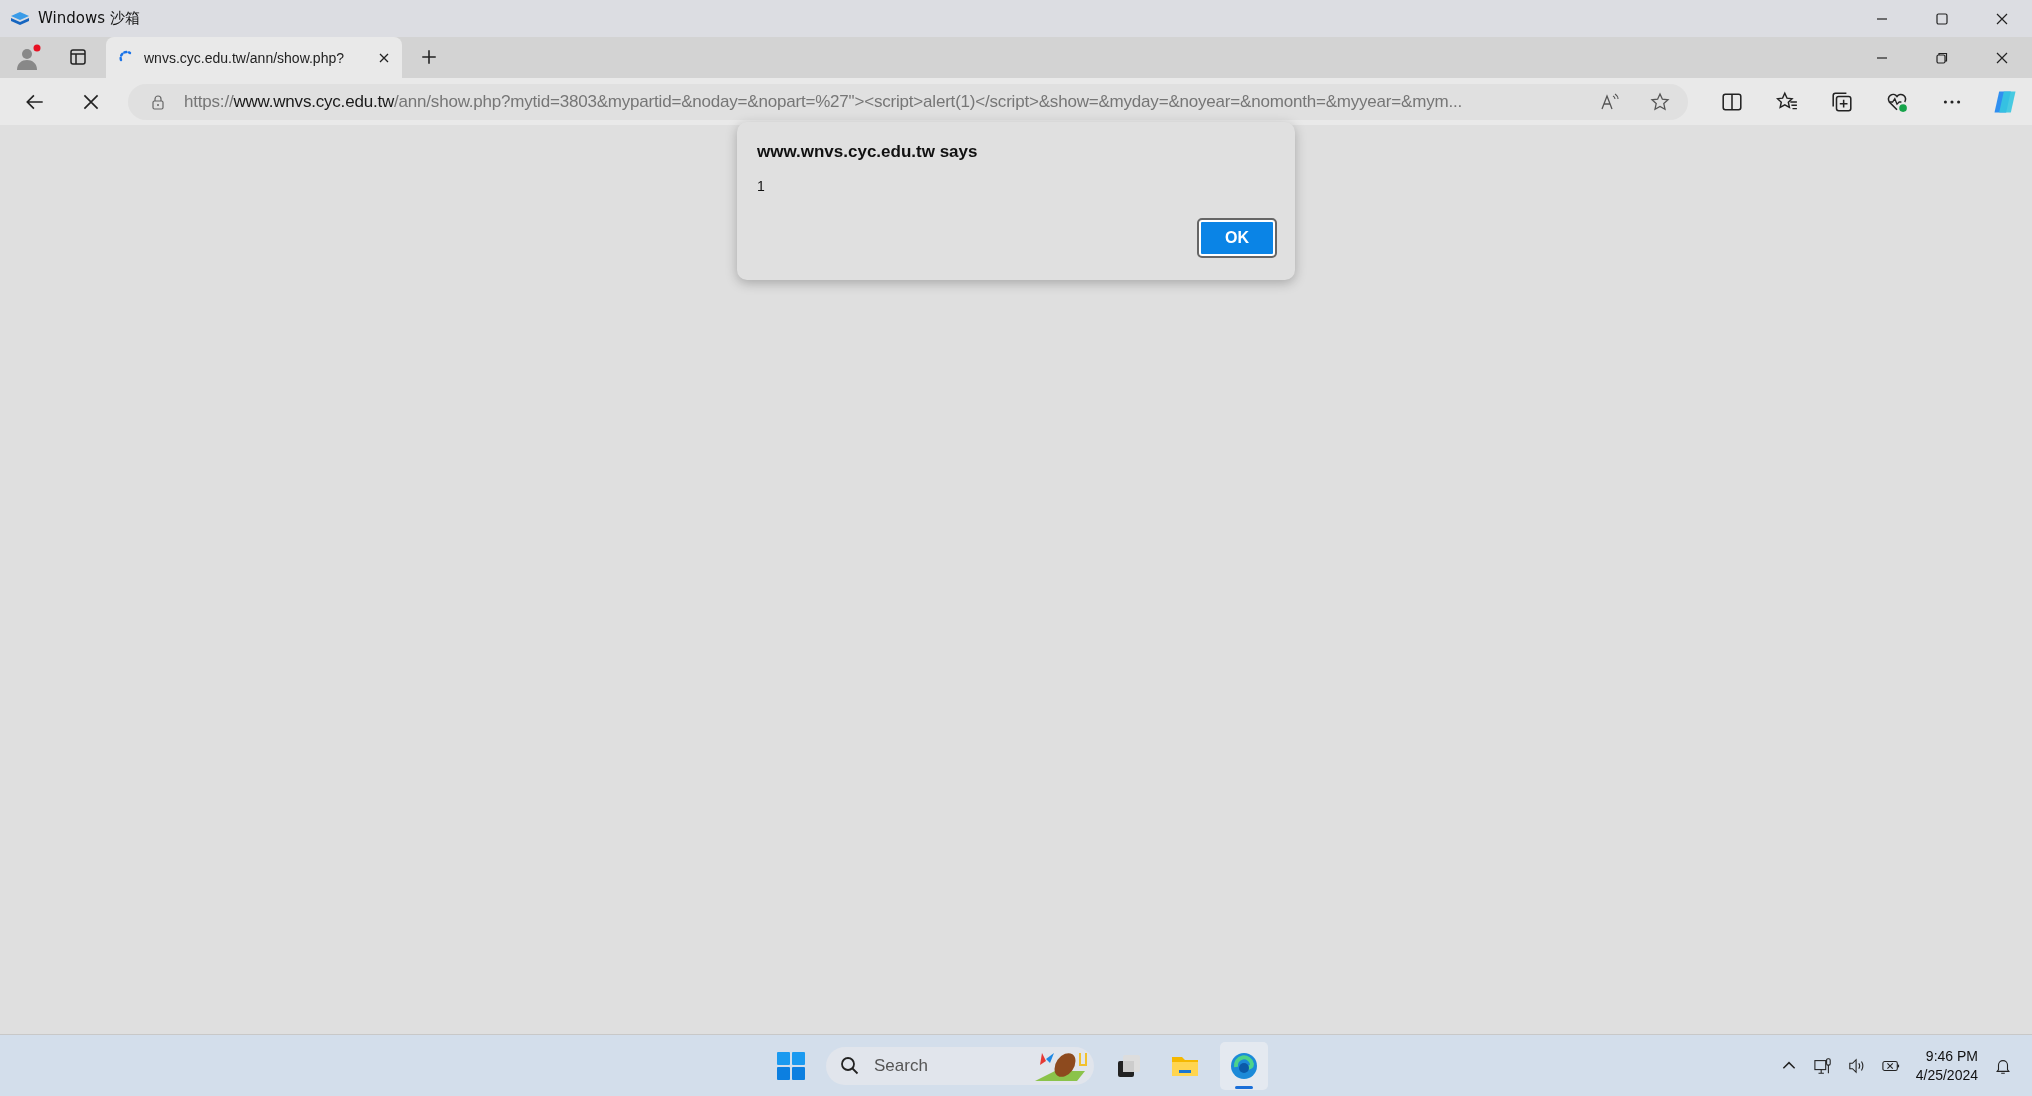 The image size is (2032, 1096). Describe the element at coordinates (761, 186) in the screenshot. I see `dialog-message: 1` at that location.